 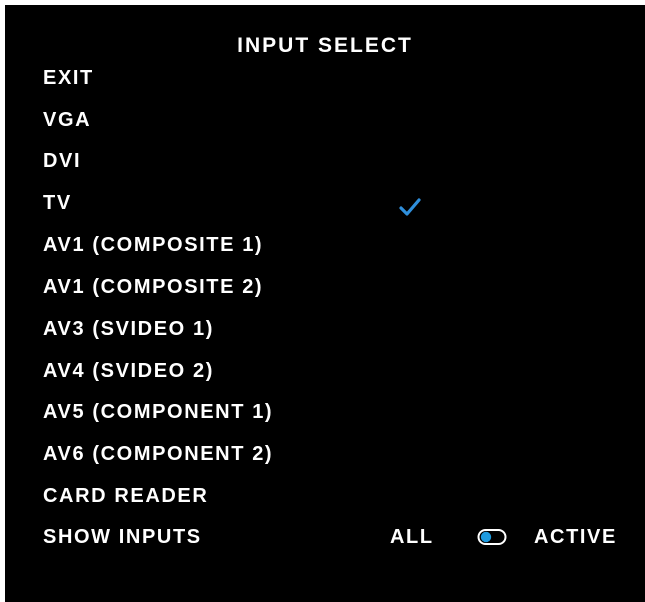 What do you see at coordinates (57, 203) in the screenshot?
I see `menu-item-tv: TV` at bounding box center [57, 203].